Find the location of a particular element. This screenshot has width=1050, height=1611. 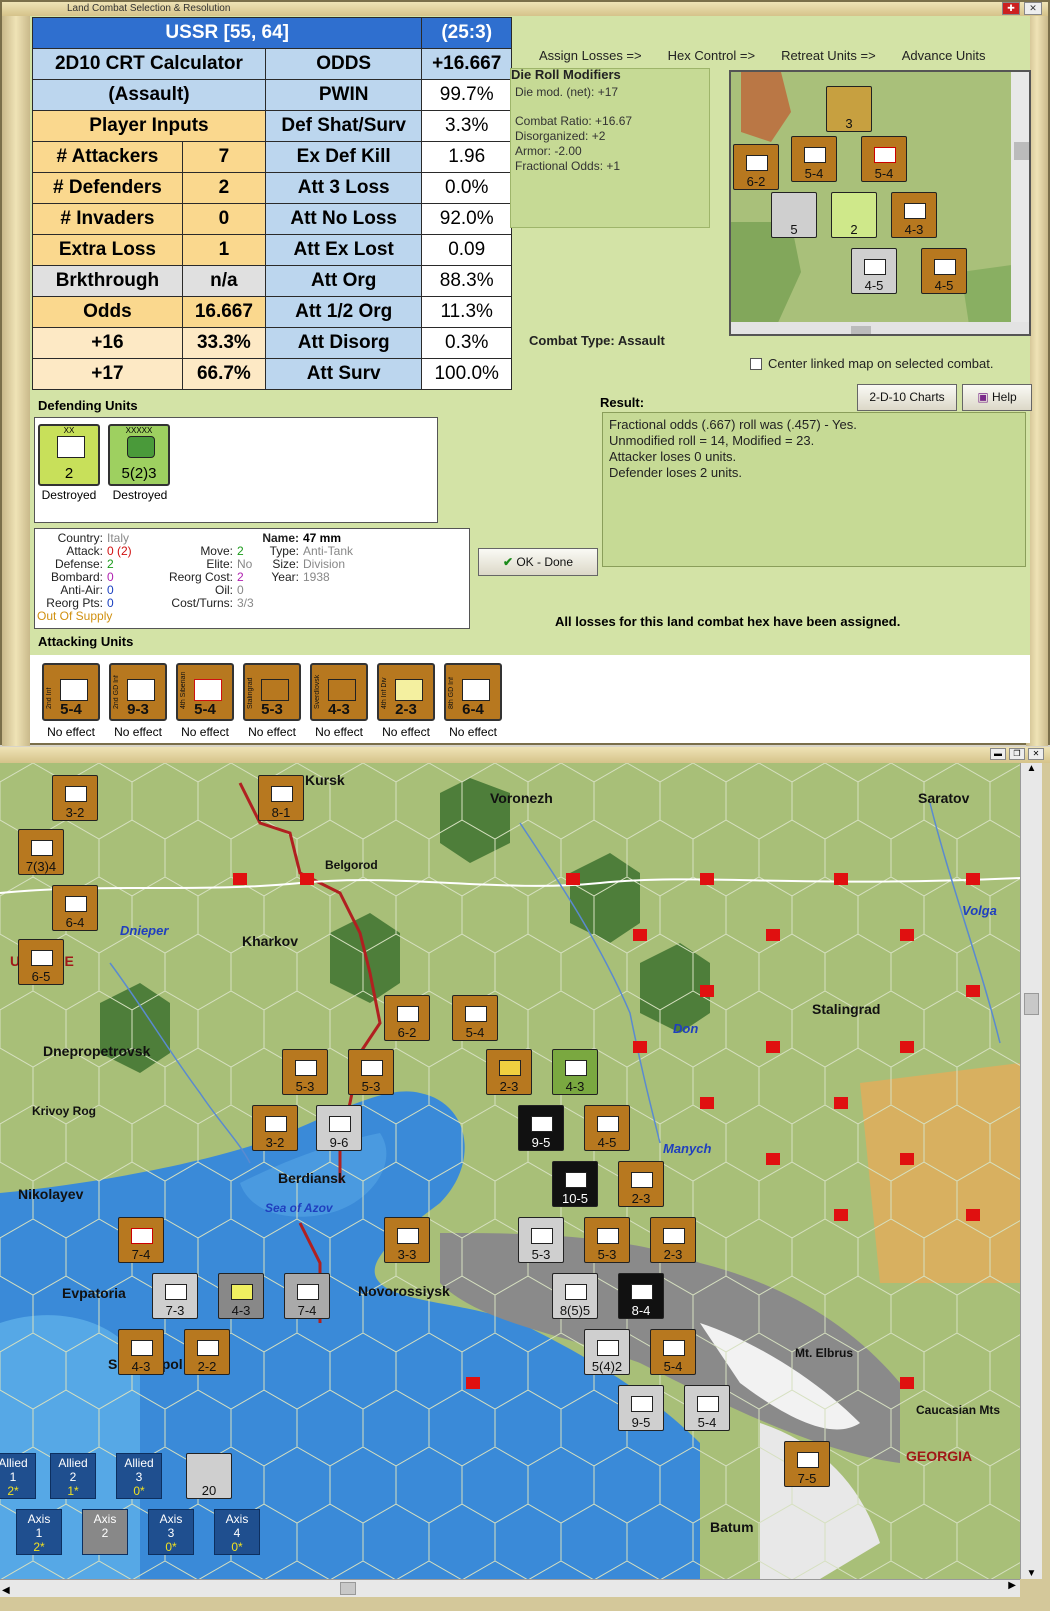

map-counter: 3-3 is located at coordinates (407, 1240).